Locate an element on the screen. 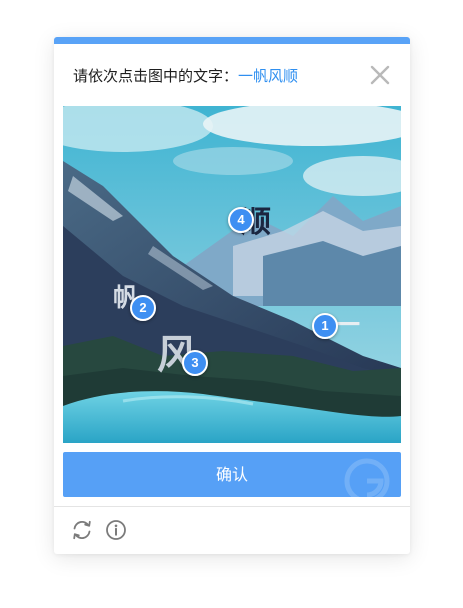  refresh-button is located at coordinates (82, 530).